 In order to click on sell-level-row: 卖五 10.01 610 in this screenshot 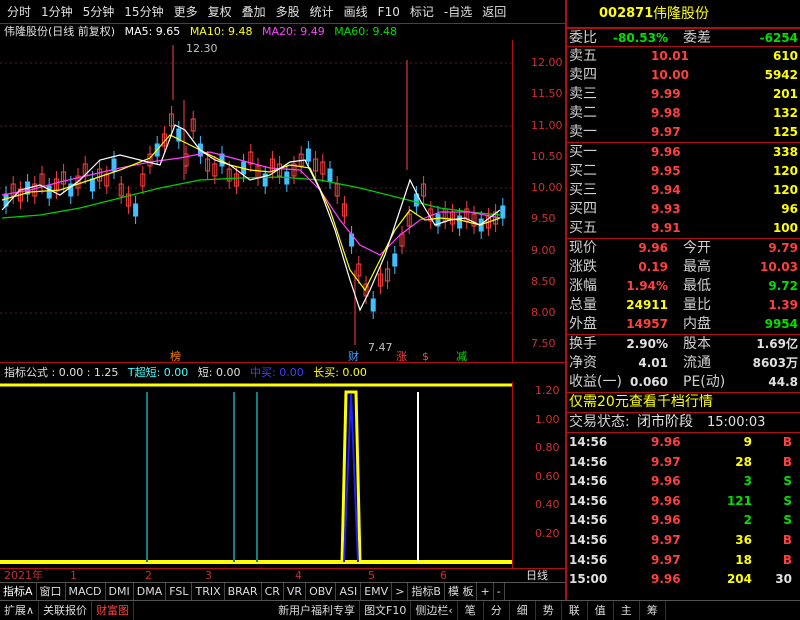, I will do `click(683, 56)`.